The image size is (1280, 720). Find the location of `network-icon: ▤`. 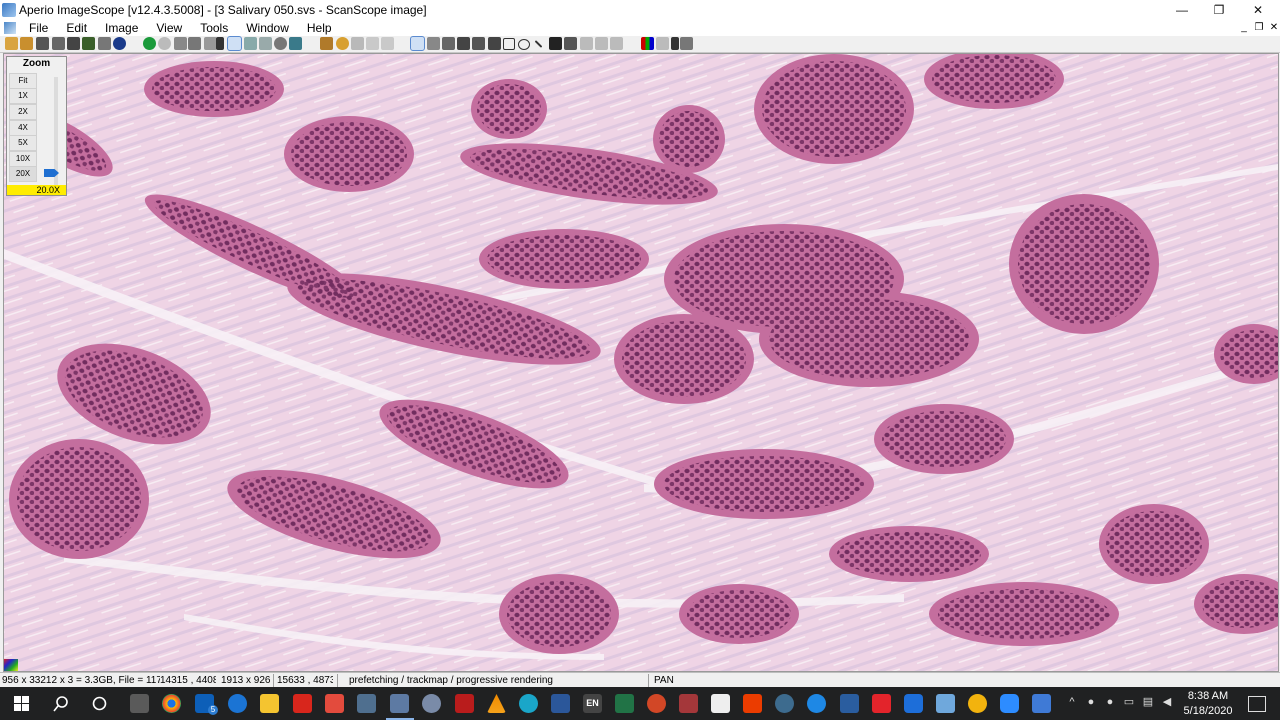

network-icon: ▤ is located at coordinates (1148, 702).